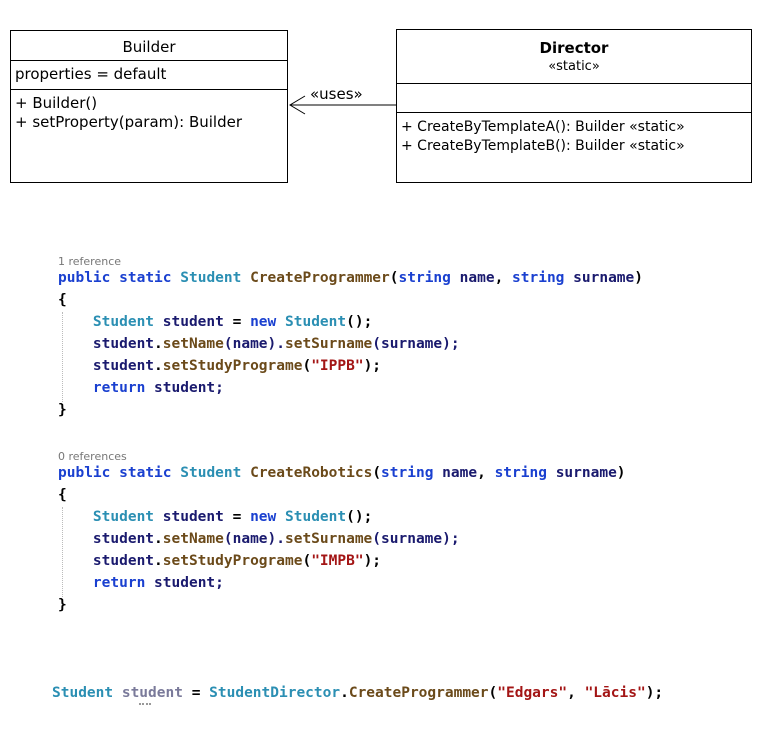 Image resolution: width=774 pixels, height=745 pixels. Describe the element at coordinates (320, 278) in the screenshot. I see `method-name: CreateProgrammer` at that location.